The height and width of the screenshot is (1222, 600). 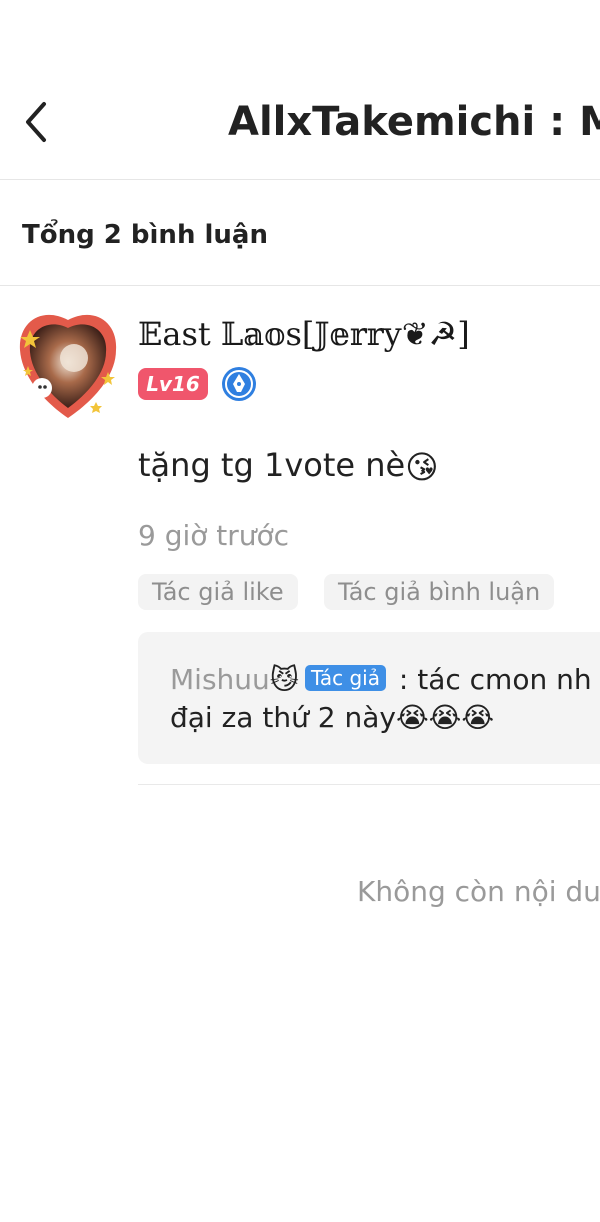 I want to click on reply-author-name: Mishuu, so click(x=220, y=679).